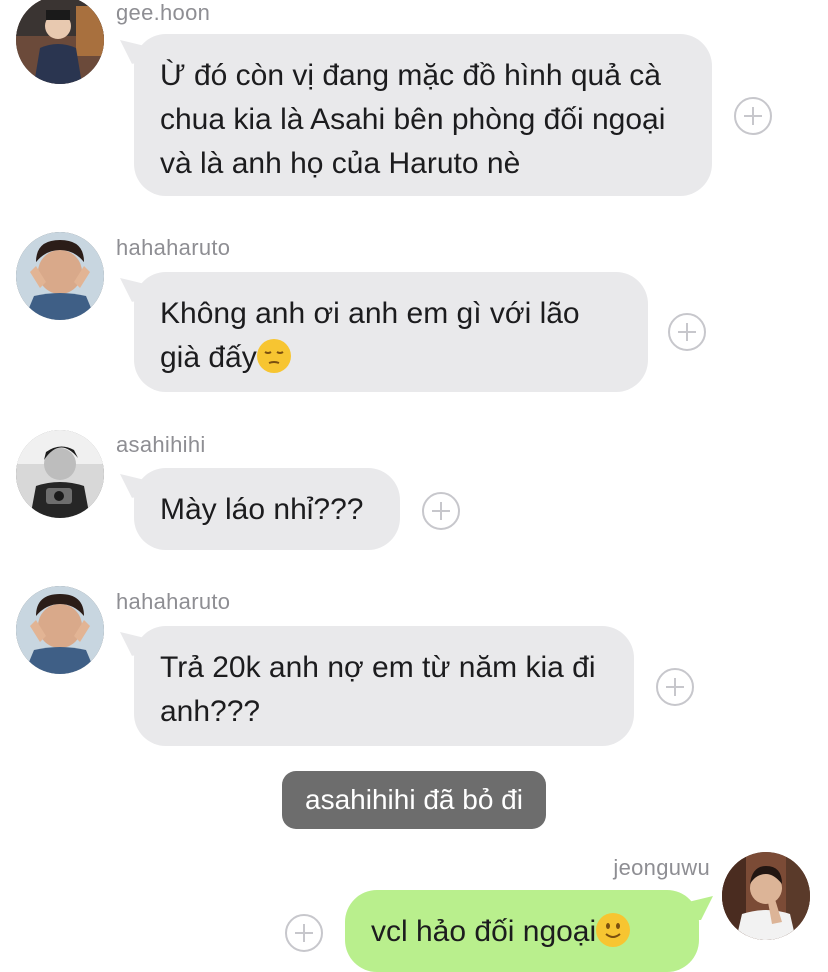 Image resolution: width=828 pixels, height=972 pixels. I want to click on message-bubble: Không anh ơi anh em gì với lão già đấy, so click(391, 332).